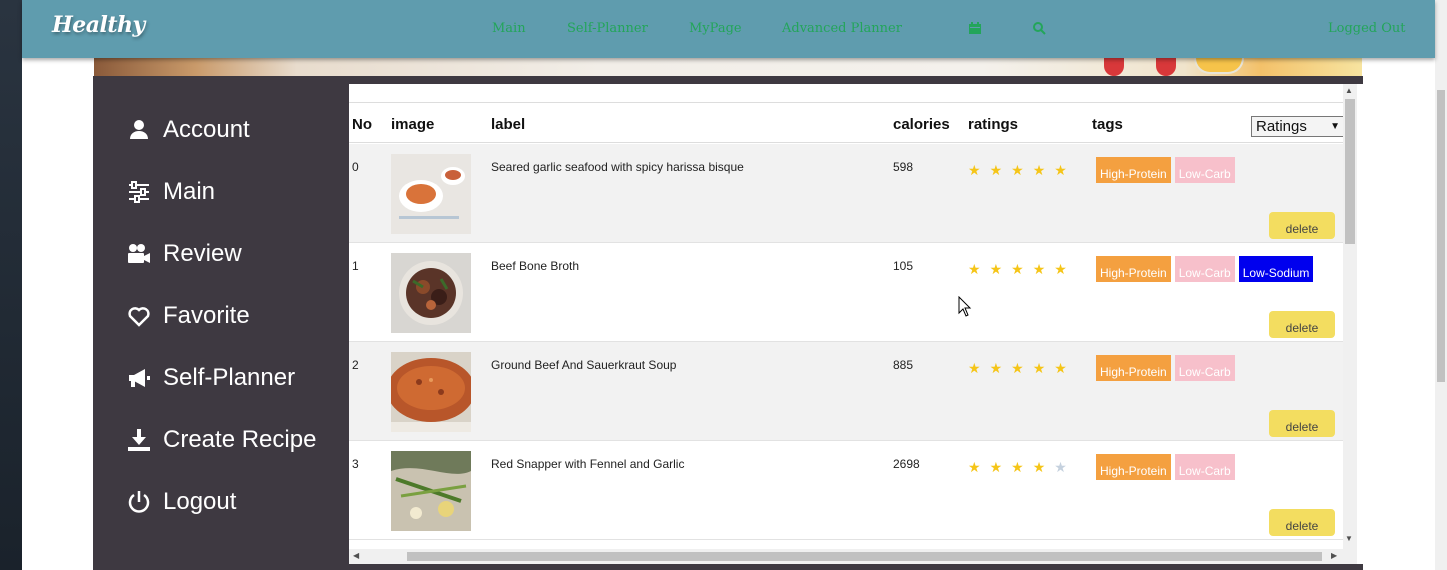 The image size is (1447, 570). Describe the element at coordinates (188, 130) in the screenshot. I see `sidebar-item-account: Account` at that location.